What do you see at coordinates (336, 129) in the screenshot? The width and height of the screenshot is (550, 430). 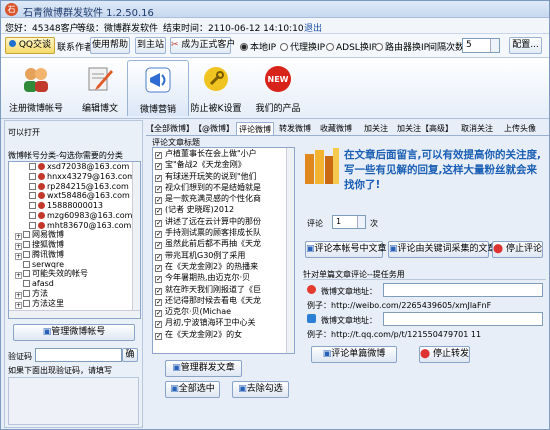 I see `tab-4: 收藏微博` at bounding box center [336, 129].